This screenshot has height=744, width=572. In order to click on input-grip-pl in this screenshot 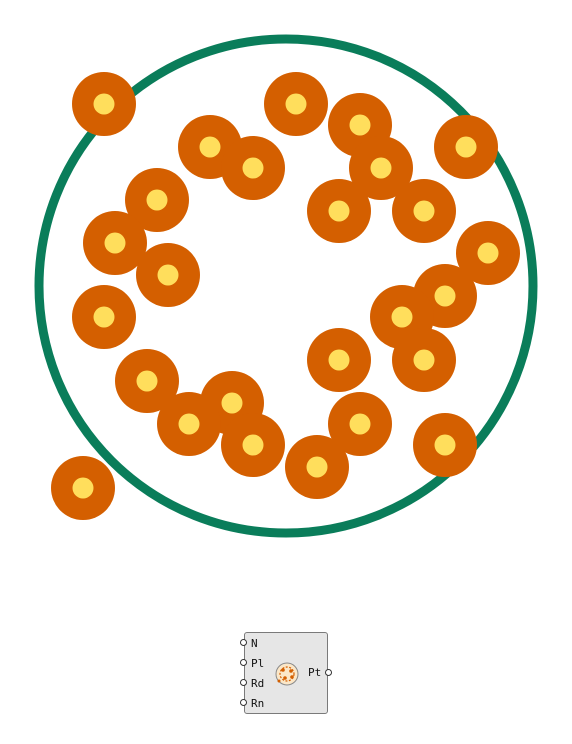, I will do `click(243, 662)`.